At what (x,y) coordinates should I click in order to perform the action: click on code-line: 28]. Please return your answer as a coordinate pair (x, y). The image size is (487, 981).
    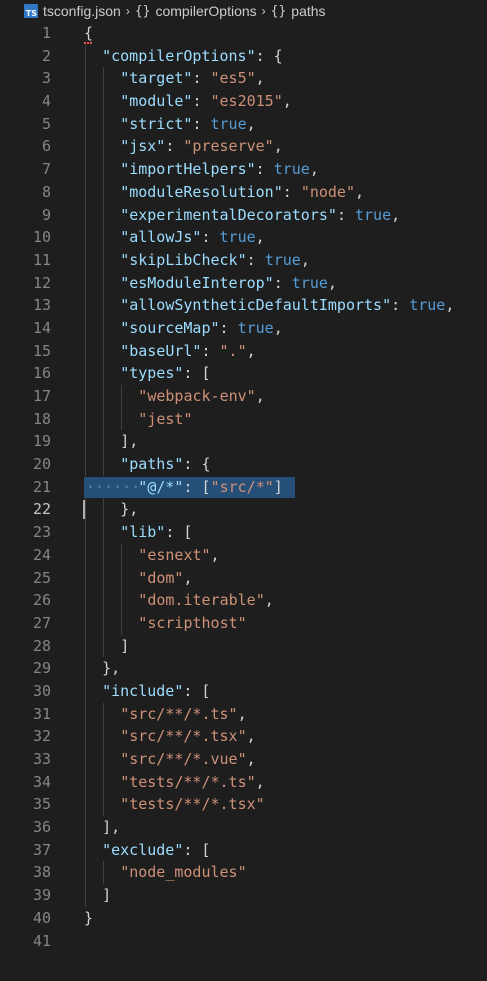
    Looking at the image, I should click on (243, 646).